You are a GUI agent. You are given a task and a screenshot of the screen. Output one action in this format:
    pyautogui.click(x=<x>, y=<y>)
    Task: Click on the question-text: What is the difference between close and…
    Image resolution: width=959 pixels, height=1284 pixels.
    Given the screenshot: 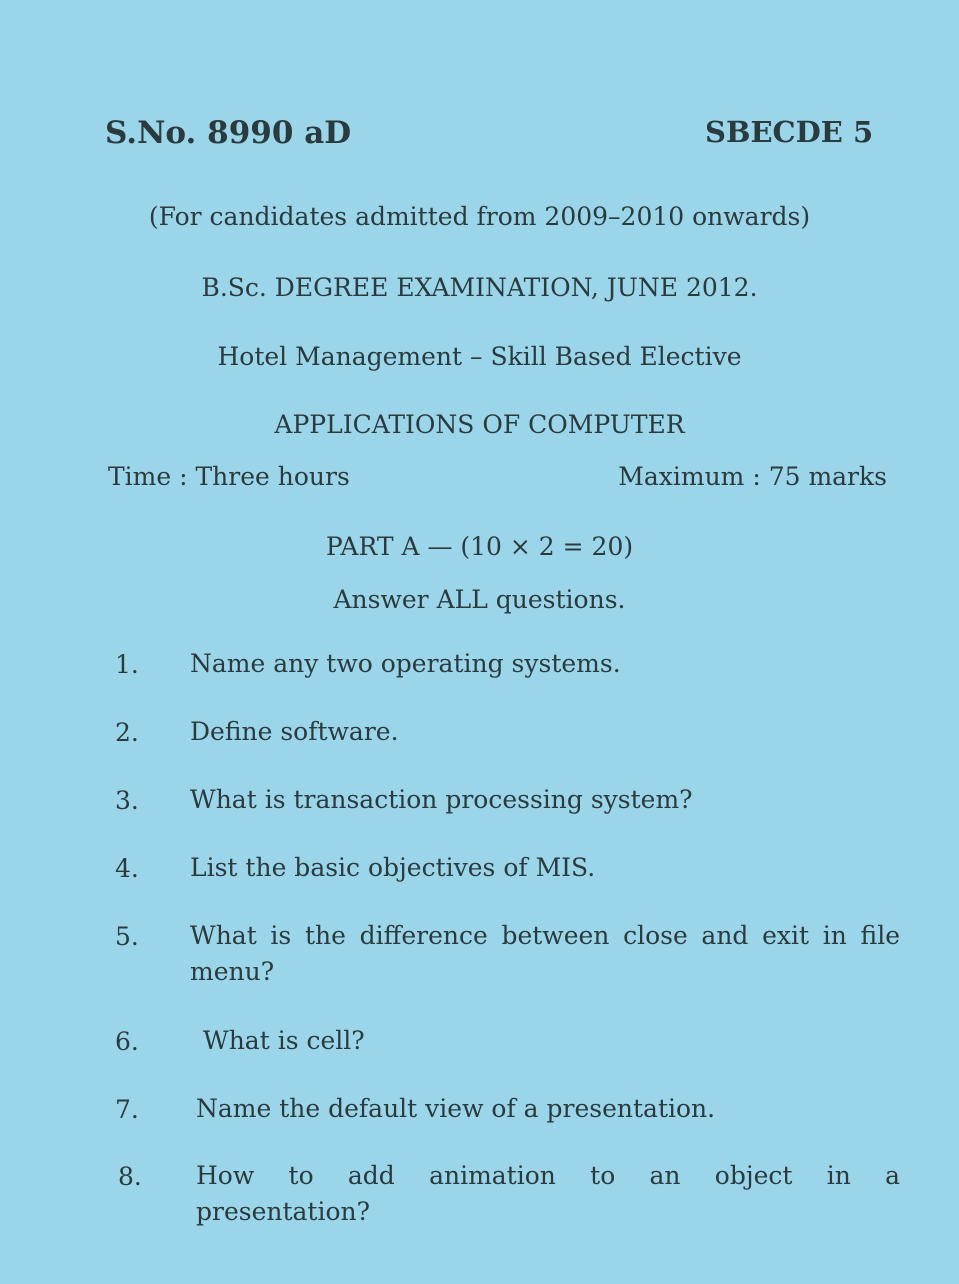 What is the action you would take?
    pyautogui.click(x=545, y=953)
    